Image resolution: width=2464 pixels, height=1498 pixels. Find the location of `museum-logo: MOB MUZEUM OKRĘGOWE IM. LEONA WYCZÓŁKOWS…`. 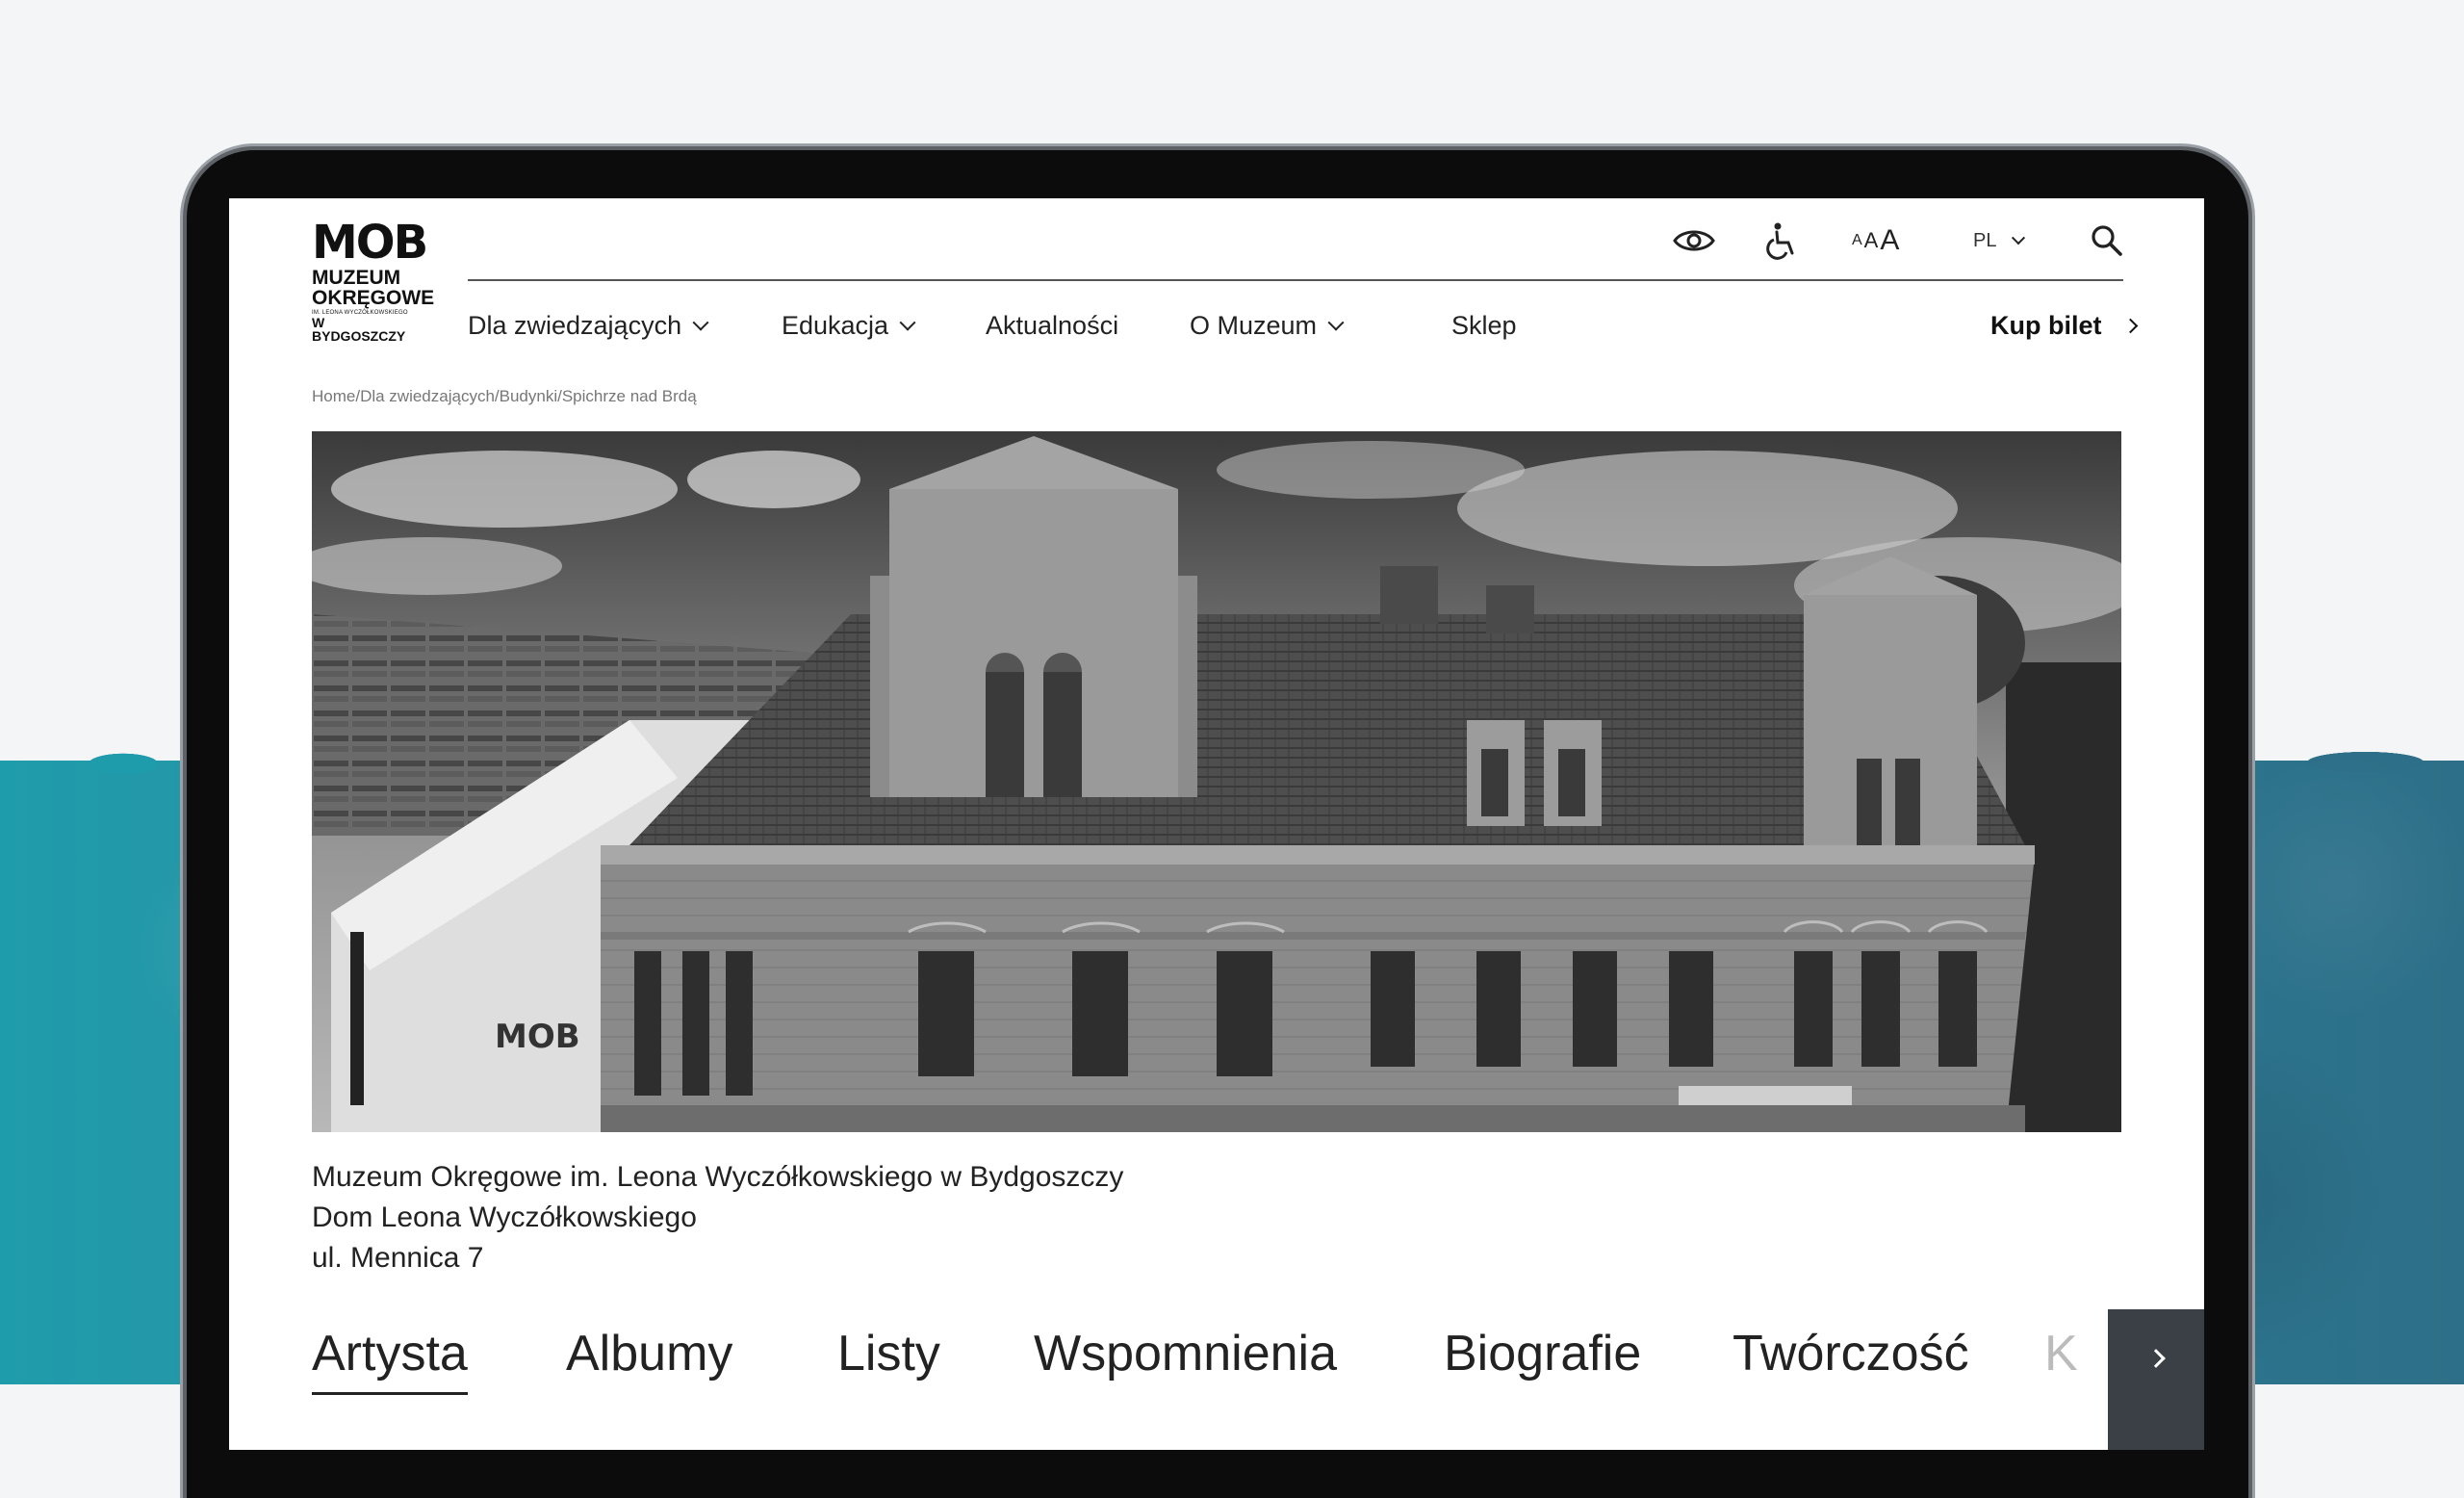

museum-logo: MOB MUZEUM OKRĘGOWE IM. LEONA WYCZÓŁKOWS… is located at coordinates (373, 279).